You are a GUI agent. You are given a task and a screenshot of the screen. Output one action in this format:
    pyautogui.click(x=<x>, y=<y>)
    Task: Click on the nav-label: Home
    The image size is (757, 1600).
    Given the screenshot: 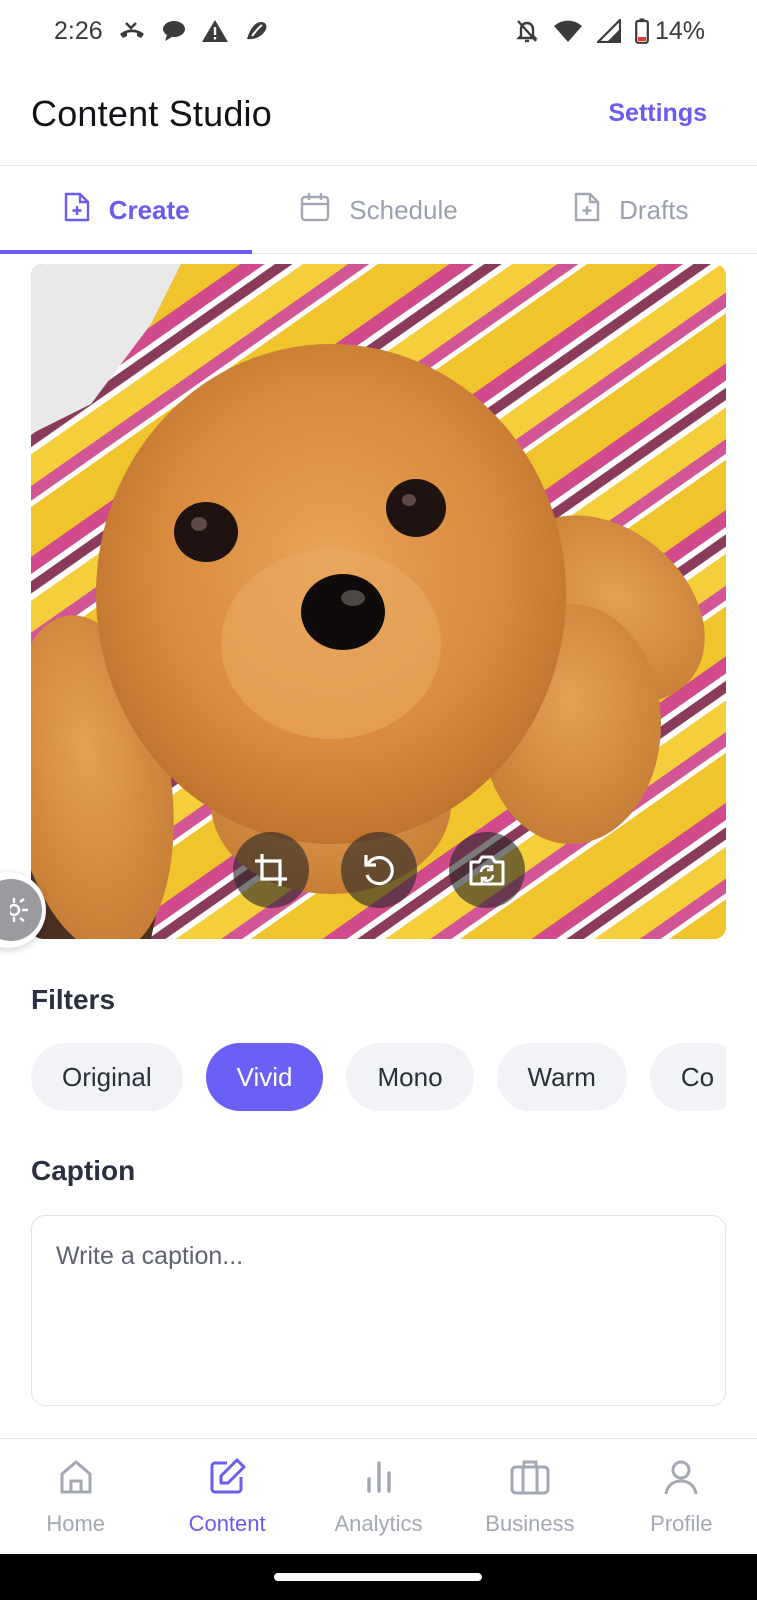 What is the action you would take?
    pyautogui.click(x=76, y=1523)
    